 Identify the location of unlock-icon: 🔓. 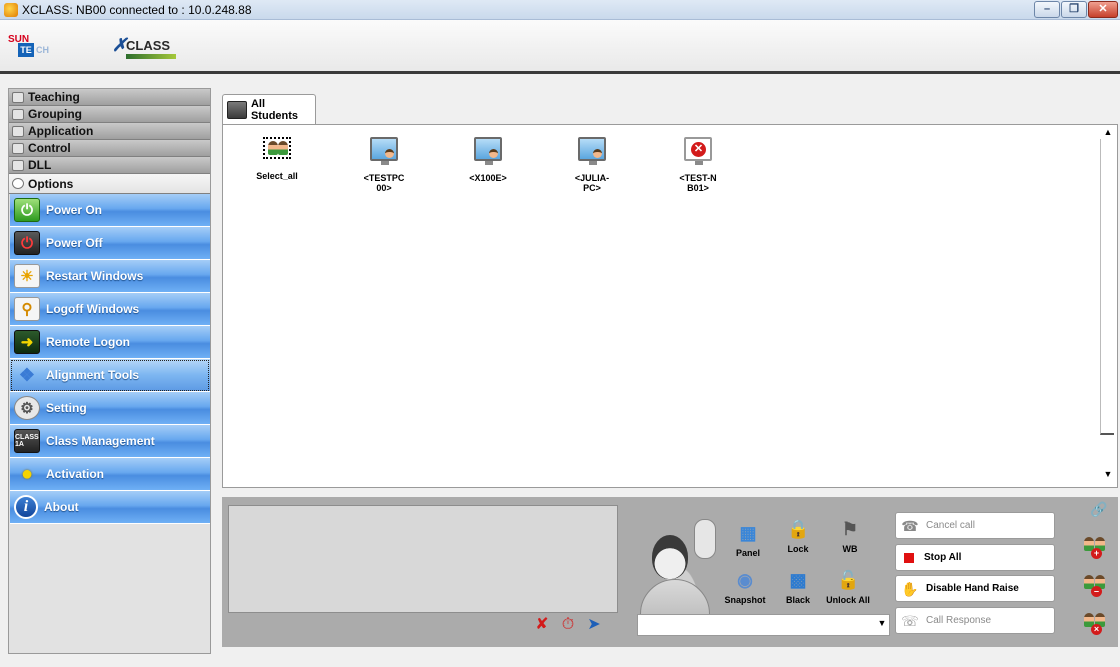
(848, 580).